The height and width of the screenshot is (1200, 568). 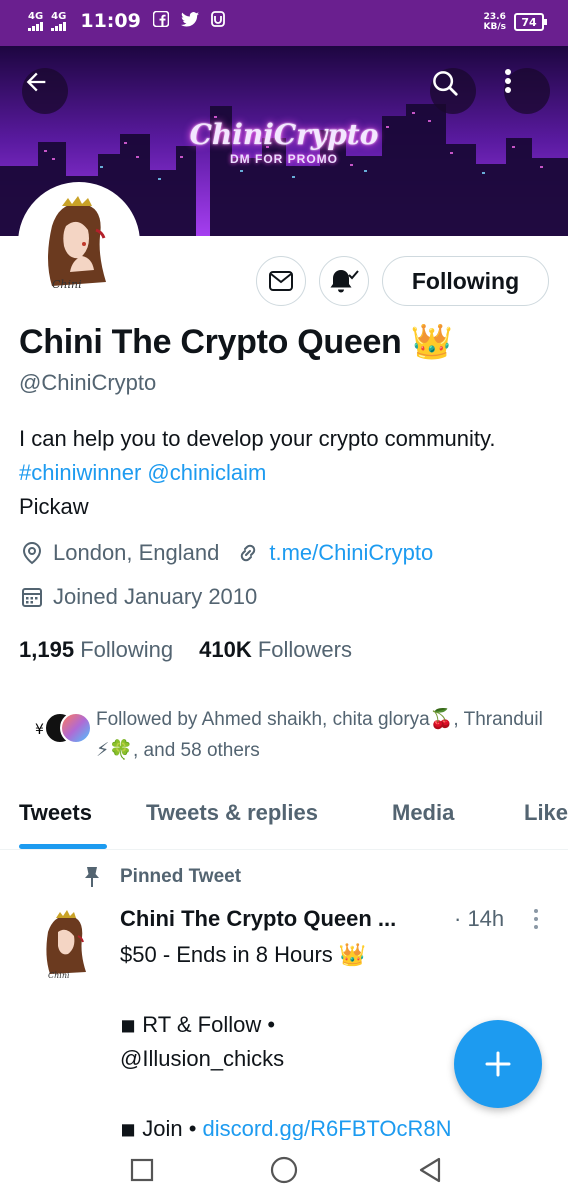 What do you see at coordinates (161, 20) in the screenshot?
I see `facebook-icon` at bounding box center [161, 20].